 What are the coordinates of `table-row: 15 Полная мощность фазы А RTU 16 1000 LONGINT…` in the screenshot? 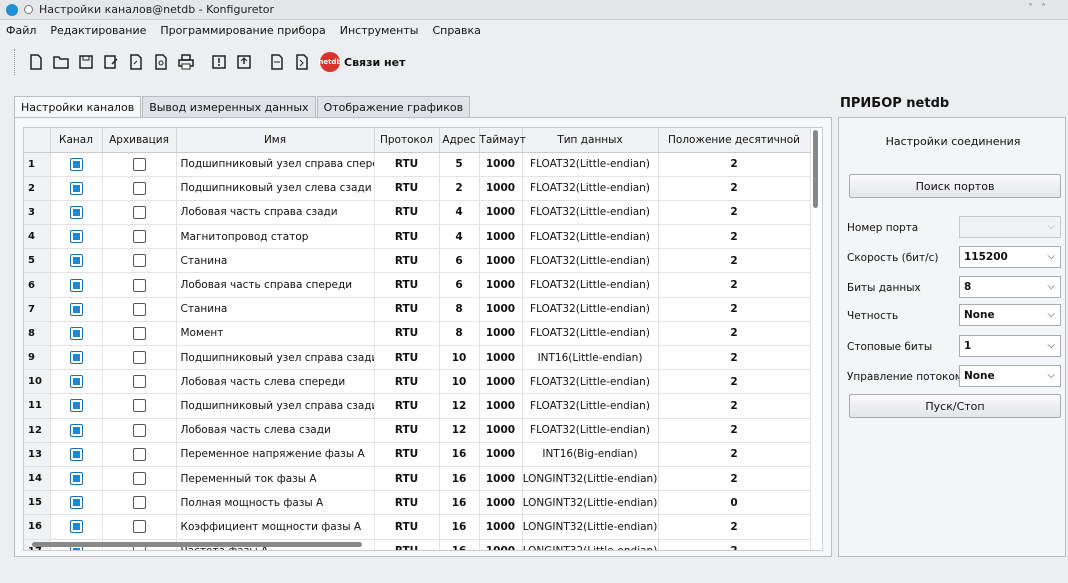 It's located at (417, 503).